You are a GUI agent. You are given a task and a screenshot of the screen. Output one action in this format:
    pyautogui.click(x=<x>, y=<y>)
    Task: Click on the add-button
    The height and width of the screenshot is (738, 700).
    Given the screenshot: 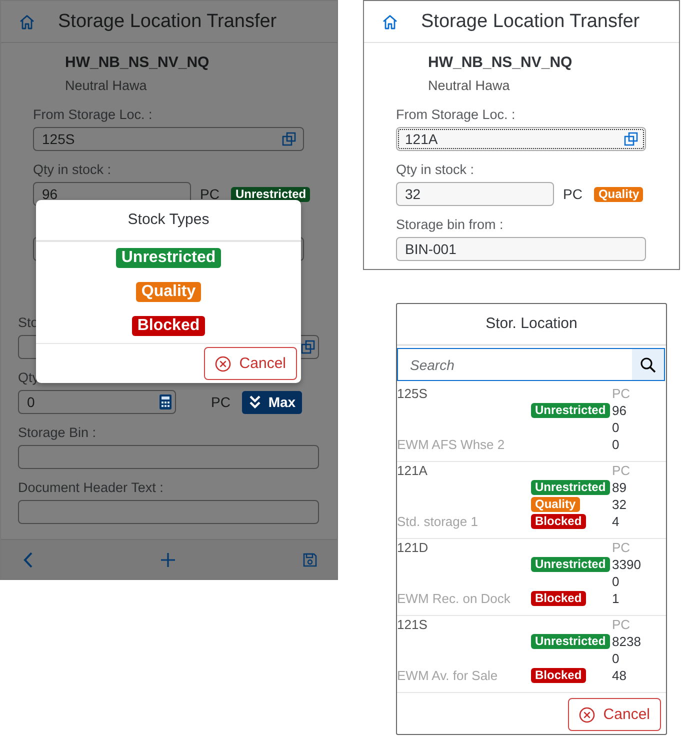 What is the action you would take?
    pyautogui.click(x=168, y=560)
    